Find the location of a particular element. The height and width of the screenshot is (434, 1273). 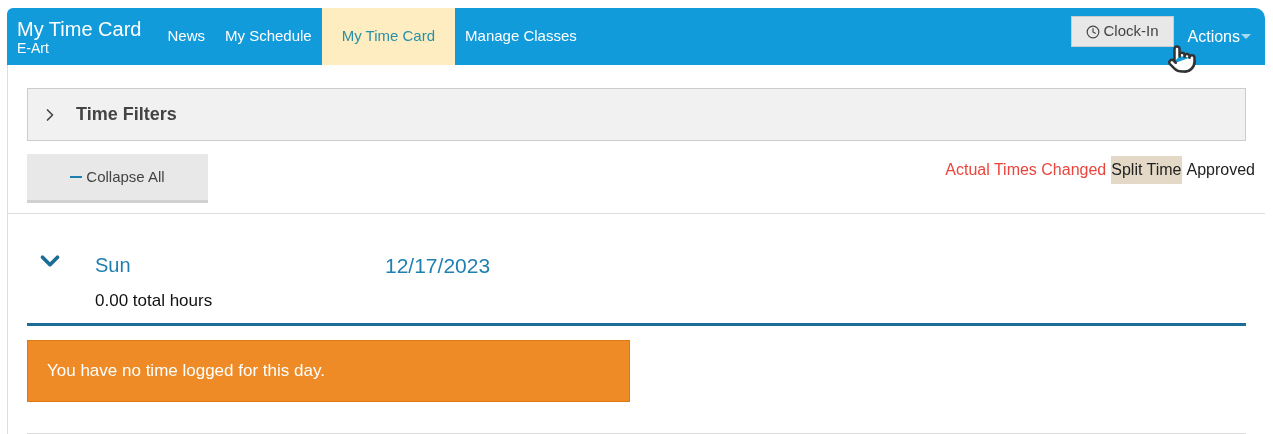

no-time-alert: You have no time logged for this day. is located at coordinates (328, 371).